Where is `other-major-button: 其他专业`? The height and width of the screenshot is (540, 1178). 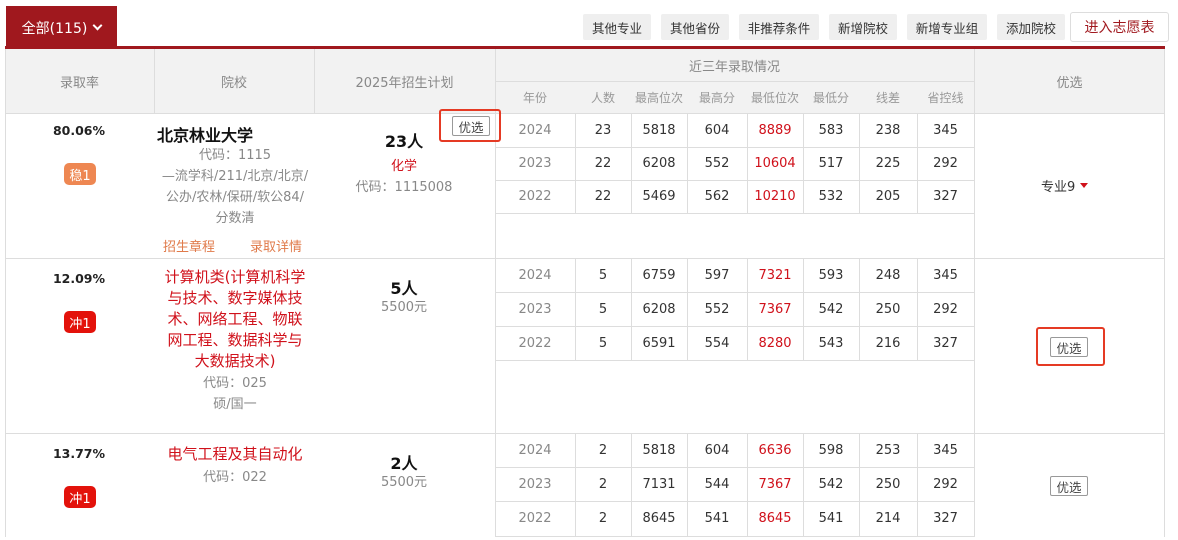
other-major-button: 其他专业 is located at coordinates (617, 27).